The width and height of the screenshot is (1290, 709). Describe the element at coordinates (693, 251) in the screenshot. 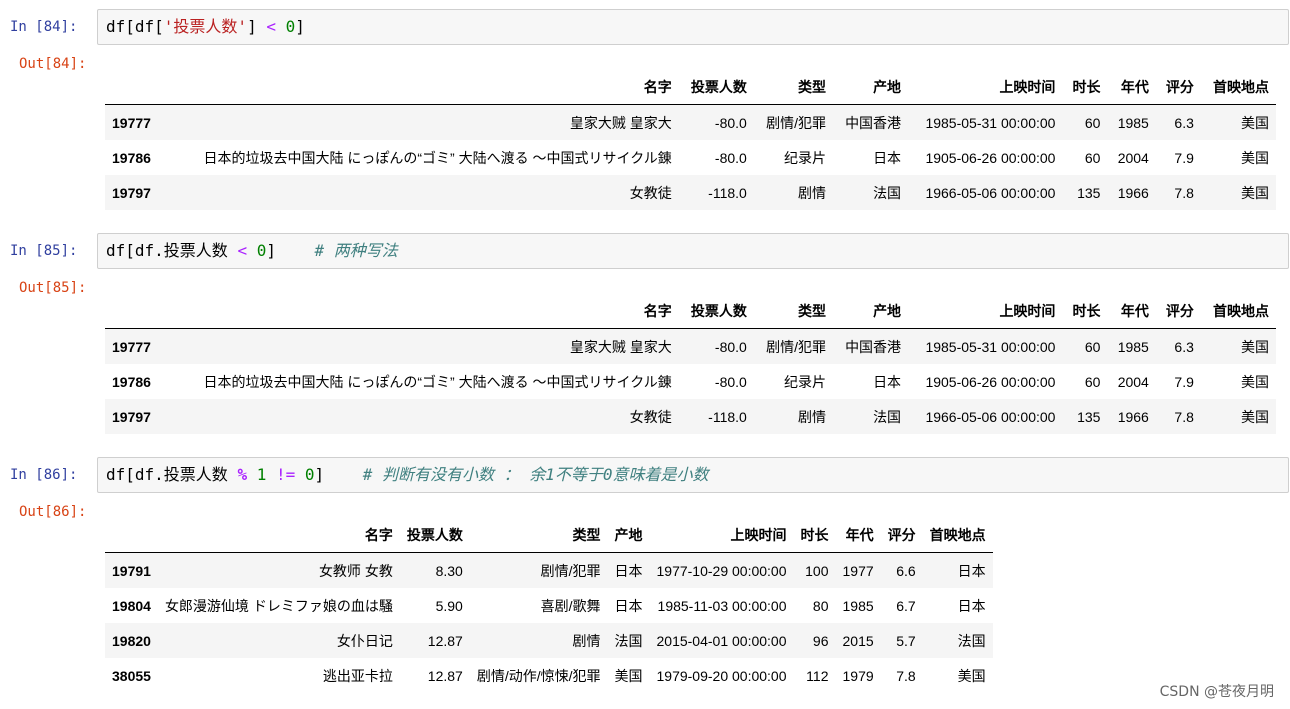

I see `code-cell-85: df[df.投票人数 < 0] # 两种写法` at that location.